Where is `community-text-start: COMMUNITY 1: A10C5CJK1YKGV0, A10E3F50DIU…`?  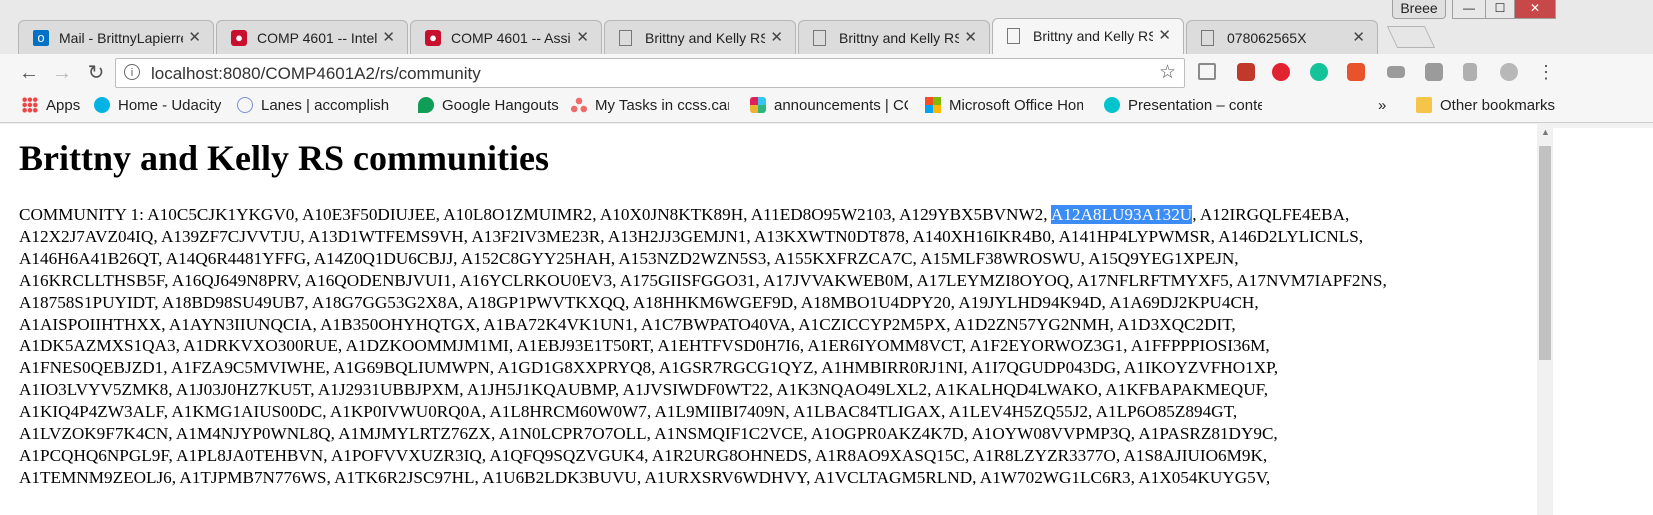
community-text-start: COMMUNITY 1: A10C5CJK1YKGV0, A10E3F50DIU… is located at coordinates (535, 214).